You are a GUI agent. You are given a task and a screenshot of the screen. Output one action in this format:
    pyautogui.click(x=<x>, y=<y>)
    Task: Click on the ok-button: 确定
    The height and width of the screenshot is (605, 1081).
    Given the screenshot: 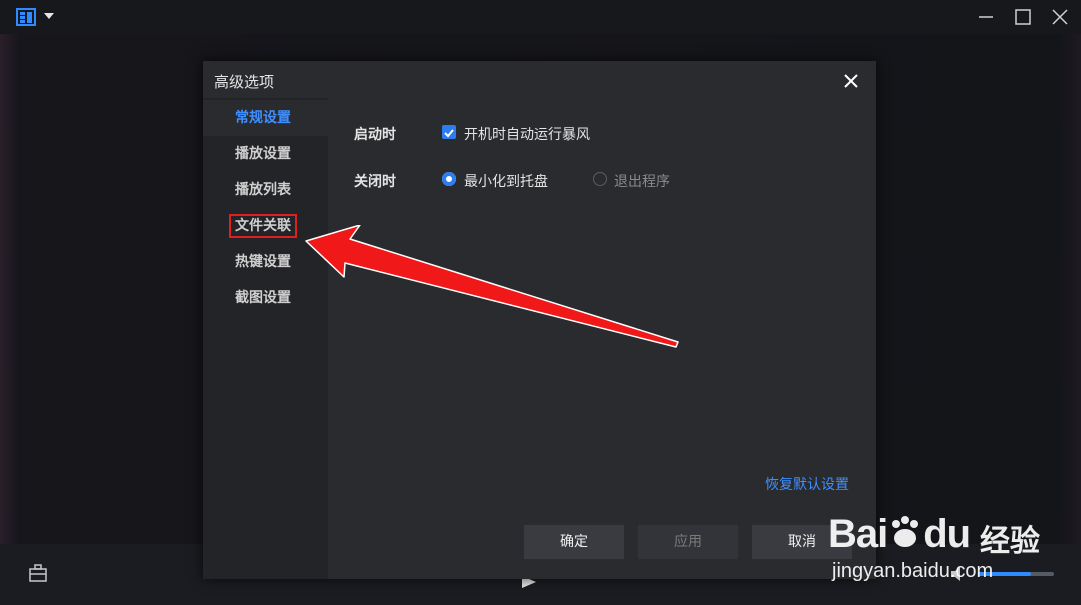 What is the action you would take?
    pyautogui.click(x=574, y=542)
    